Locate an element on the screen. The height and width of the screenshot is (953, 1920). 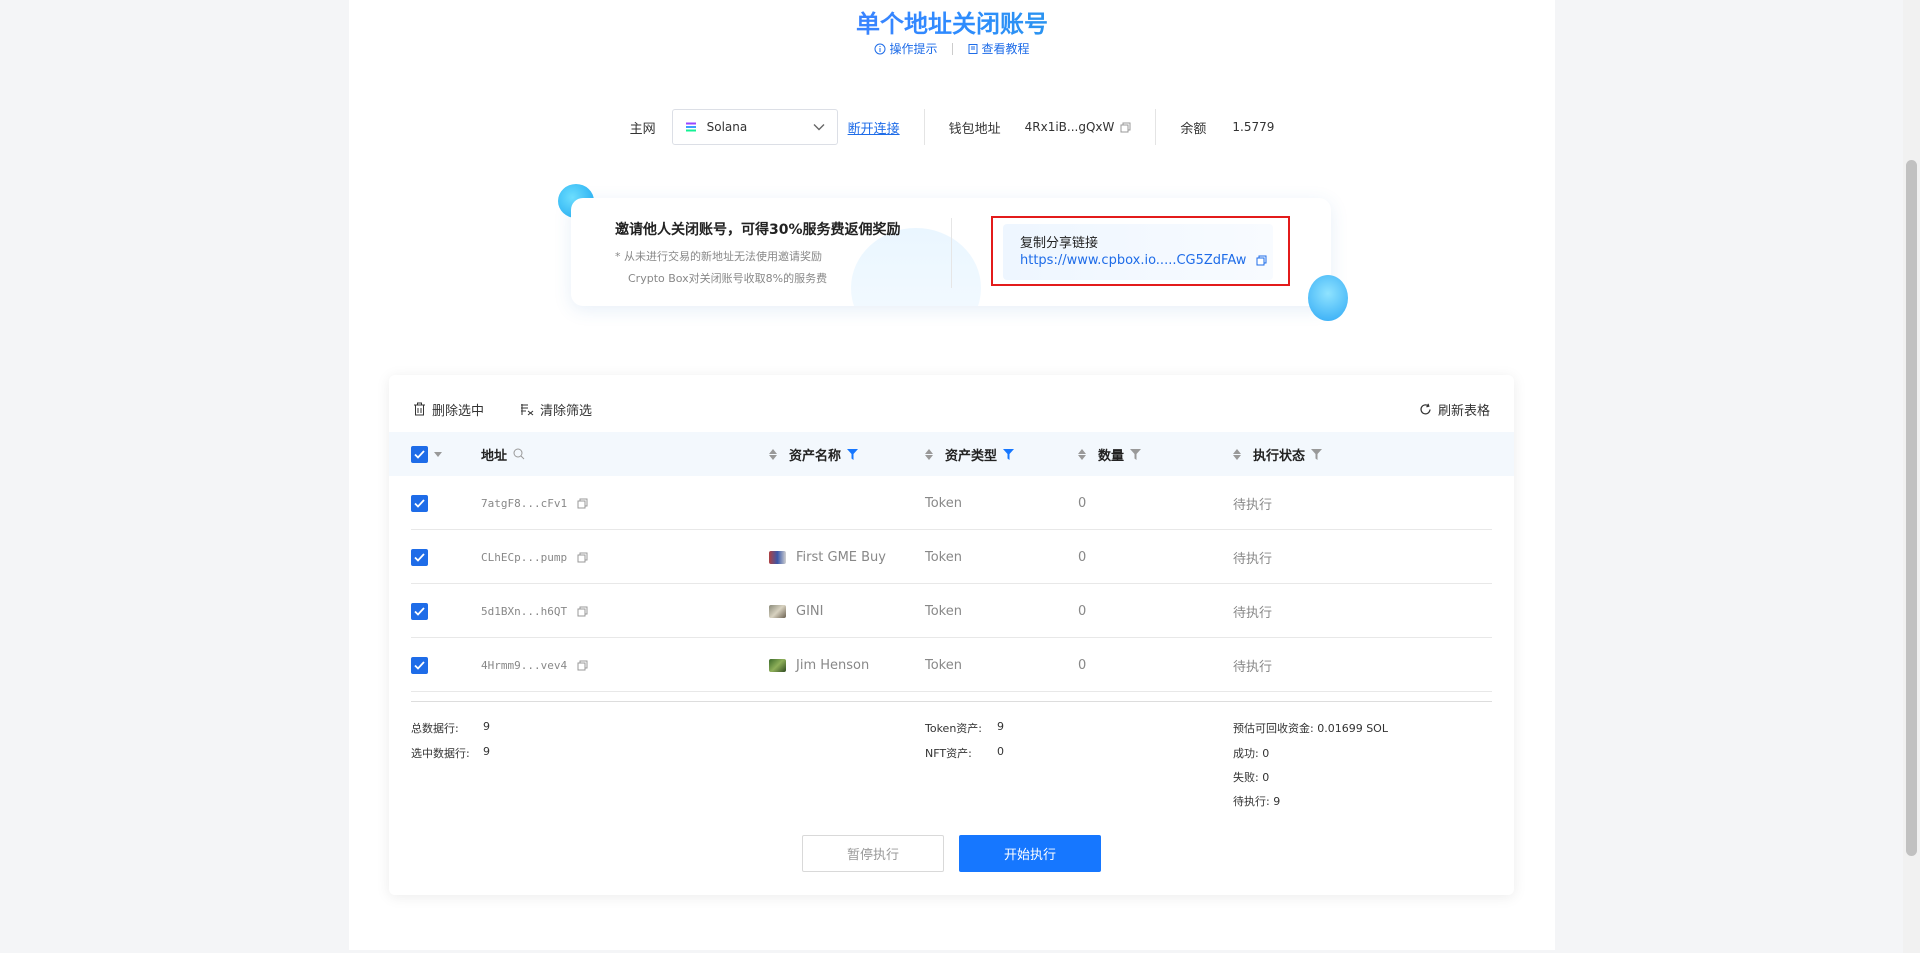
network-selected-value: Solana is located at coordinates (727, 127).